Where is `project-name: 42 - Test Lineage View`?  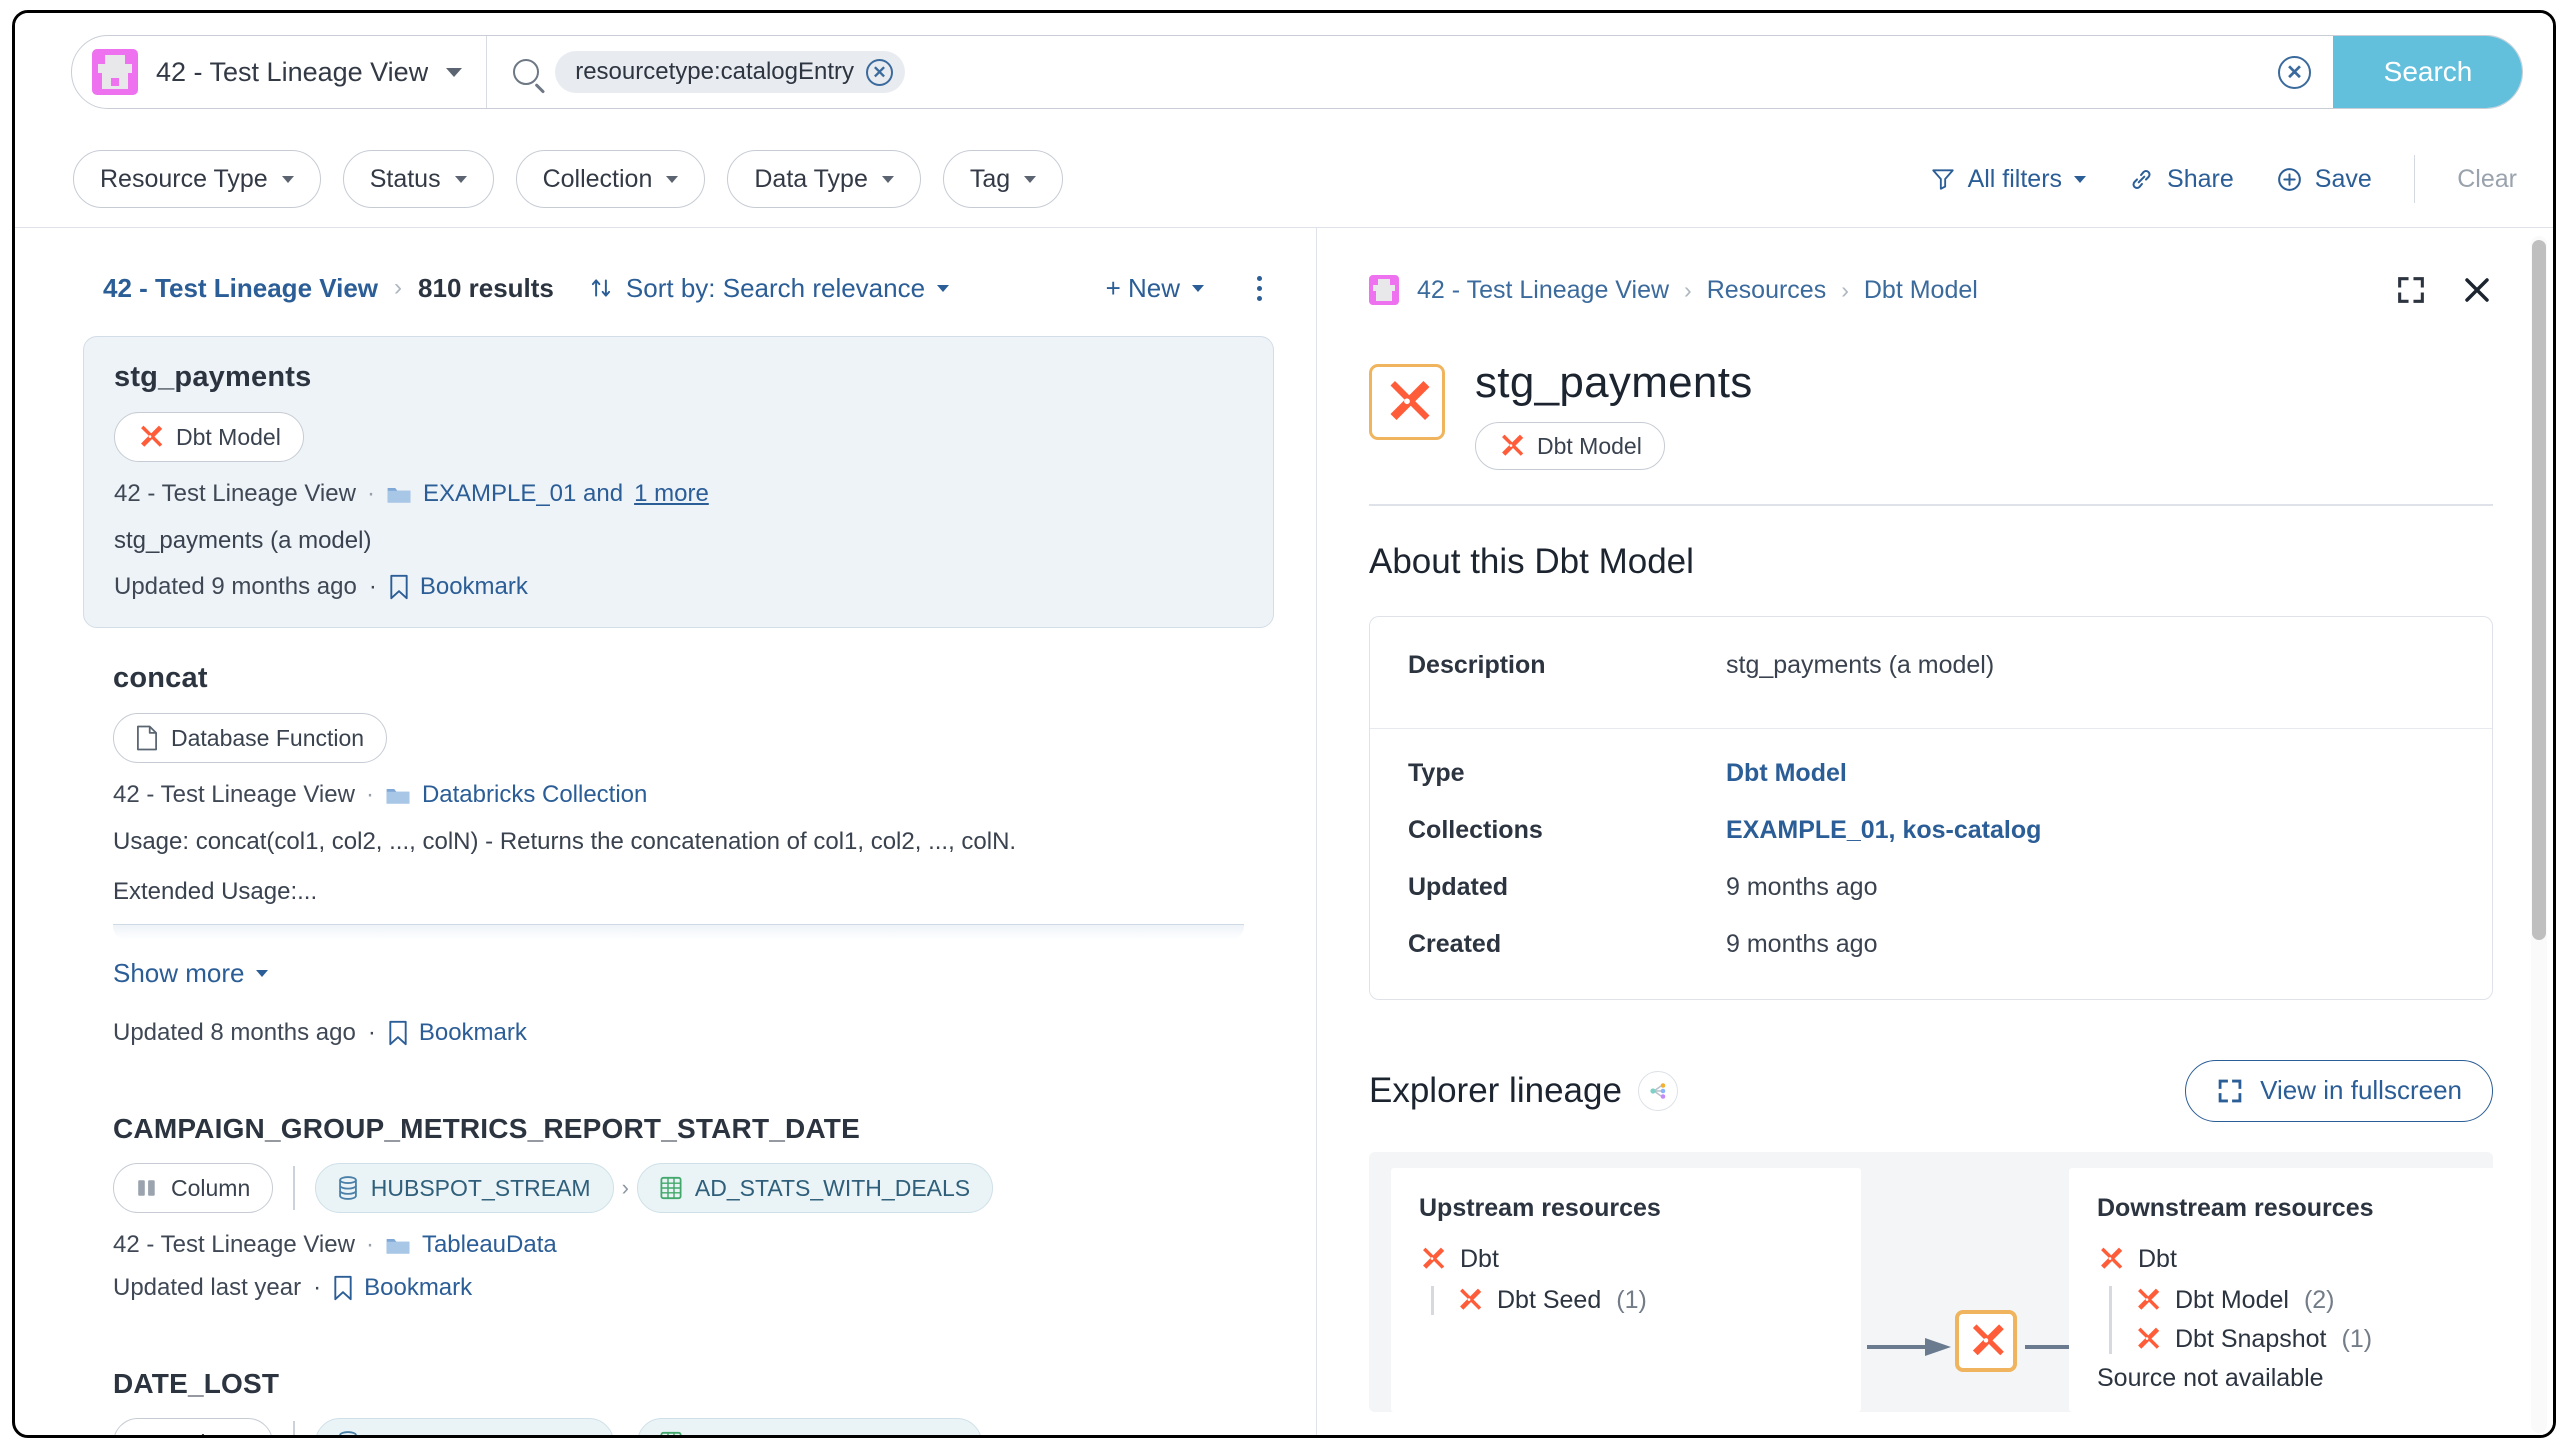 project-name: 42 - Test Lineage View is located at coordinates (292, 71).